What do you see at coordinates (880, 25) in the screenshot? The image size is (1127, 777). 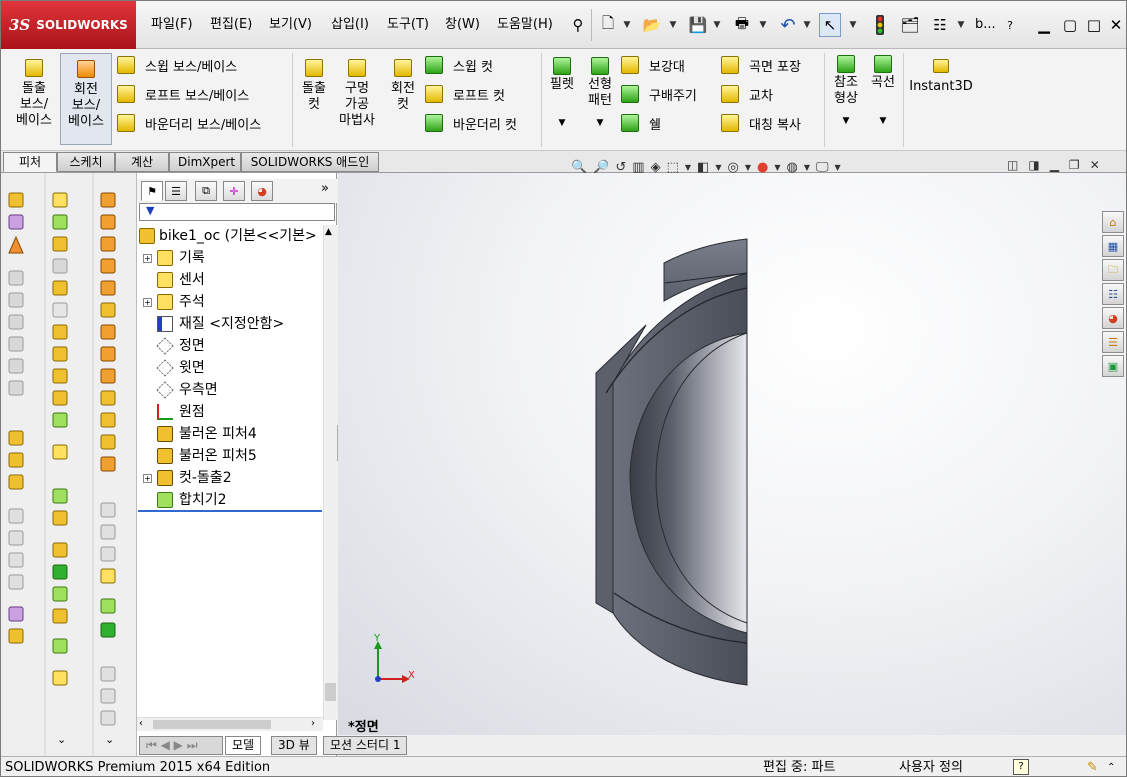 I see `rebuild-traffic-light-icon` at bounding box center [880, 25].